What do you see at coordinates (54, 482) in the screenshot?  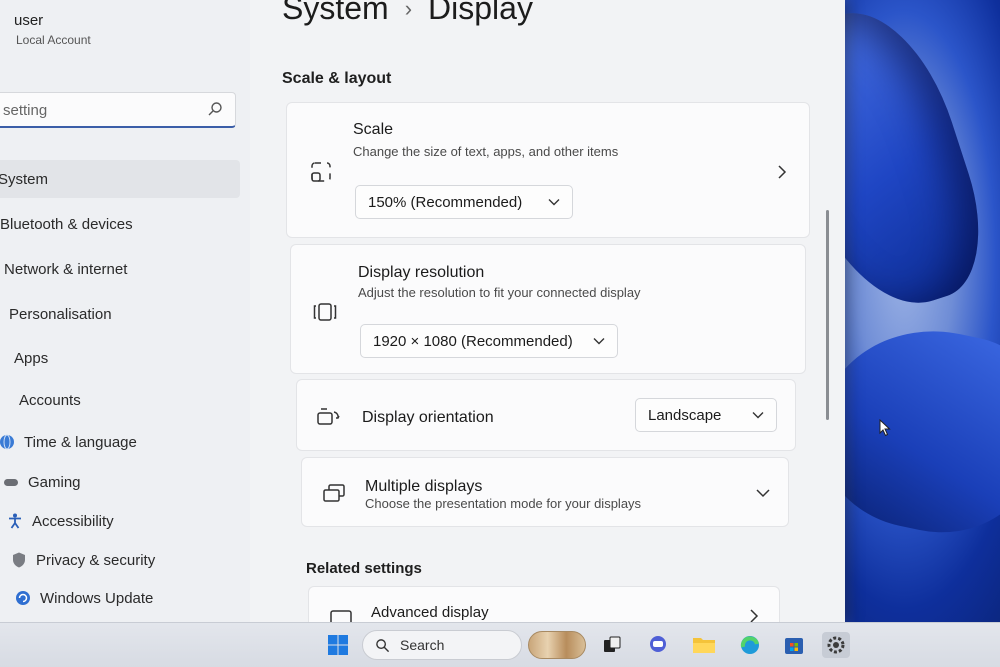 I see `sidebar-item-label: Gaming` at bounding box center [54, 482].